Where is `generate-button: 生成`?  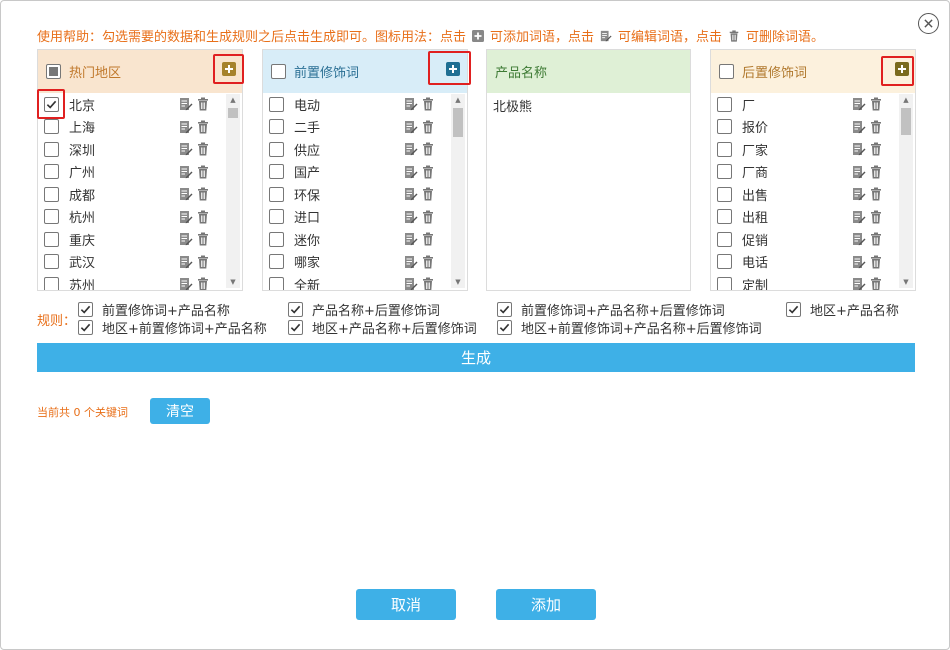
generate-button: 生成 is located at coordinates (476, 357).